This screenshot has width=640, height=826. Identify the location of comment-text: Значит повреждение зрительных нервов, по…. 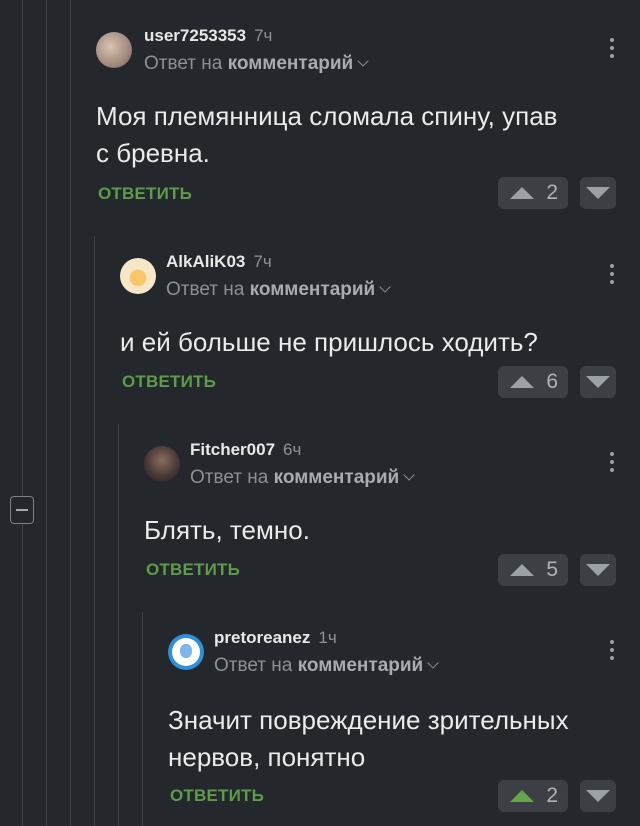
(368, 738).